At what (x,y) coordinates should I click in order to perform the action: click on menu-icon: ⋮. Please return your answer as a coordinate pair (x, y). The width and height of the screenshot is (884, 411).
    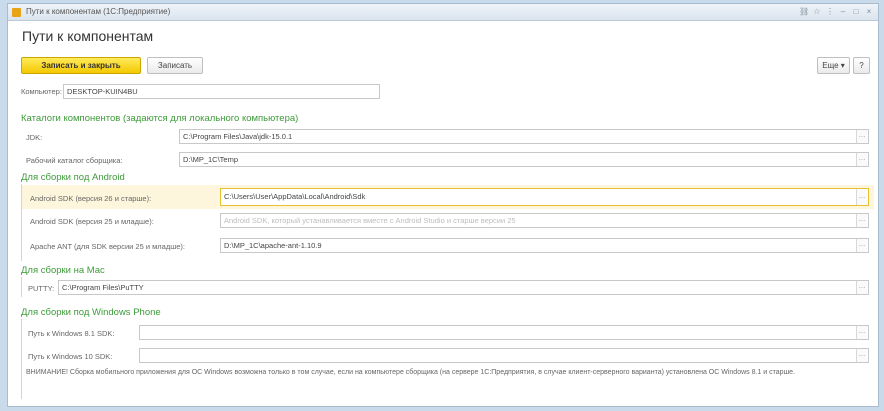
    Looking at the image, I should click on (830, 11).